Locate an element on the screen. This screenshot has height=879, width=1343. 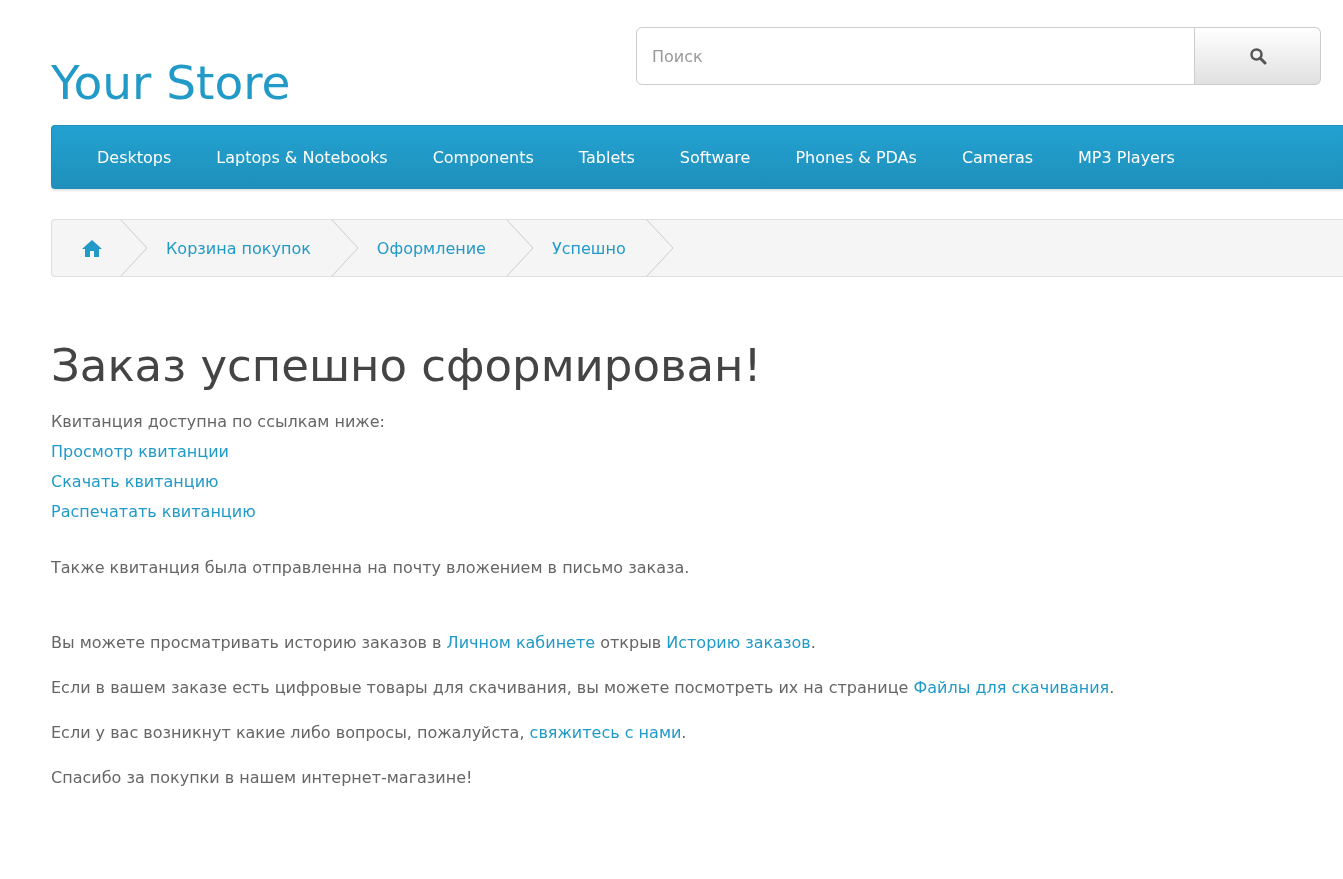
breadcrumb-link: Корзина покупок is located at coordinates (238, 248).